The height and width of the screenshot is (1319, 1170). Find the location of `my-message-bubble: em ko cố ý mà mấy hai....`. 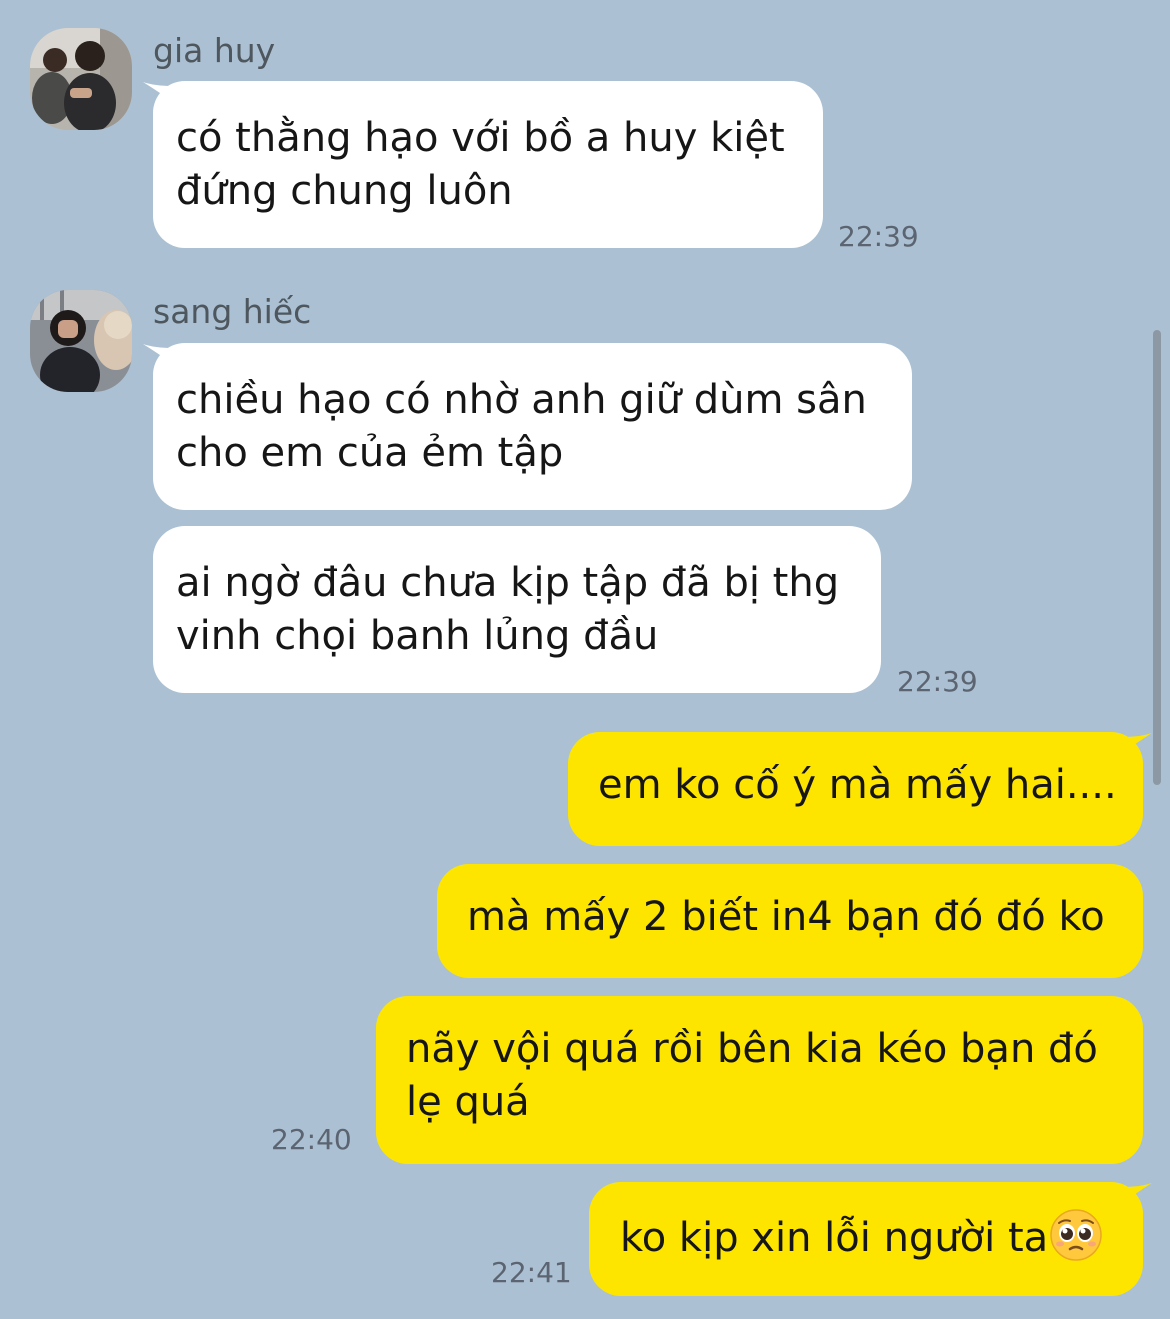

my-message-bubble: em ko cố ý mà mấy hai.... is located at coordinates (855, 789).